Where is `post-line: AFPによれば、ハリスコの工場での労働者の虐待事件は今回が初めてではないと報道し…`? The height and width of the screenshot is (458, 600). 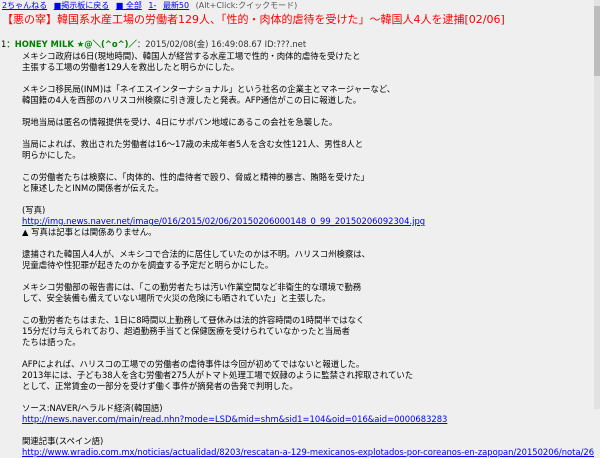 post-line: AFPによれば、ハリスコの工場での労働者の虐待事件は今回が初めてではないと報道し… is located at coordinates (193, 364).